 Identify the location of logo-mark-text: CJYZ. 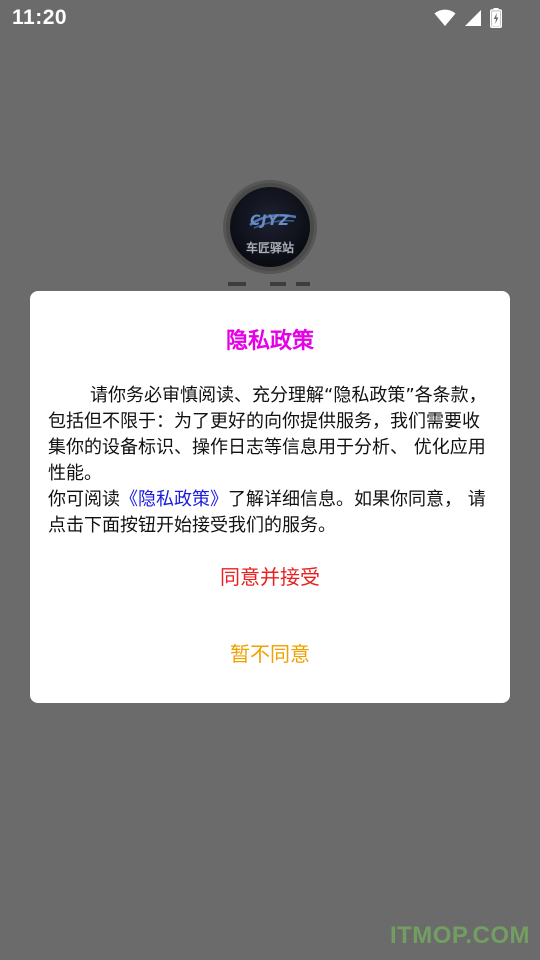
(270, 221).